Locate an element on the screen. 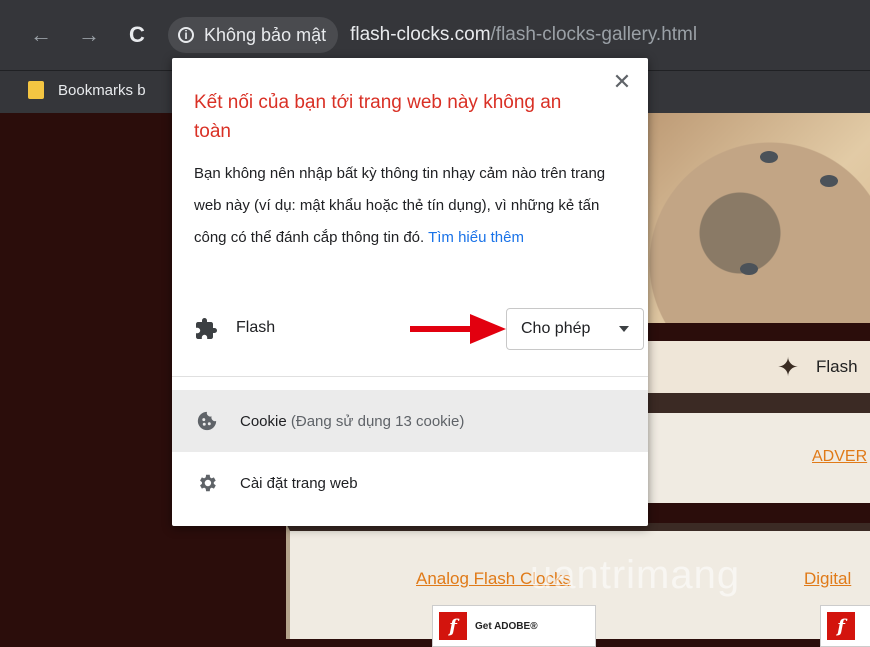  digital-clocks-link: Digital is located at coordinates (827, 579).